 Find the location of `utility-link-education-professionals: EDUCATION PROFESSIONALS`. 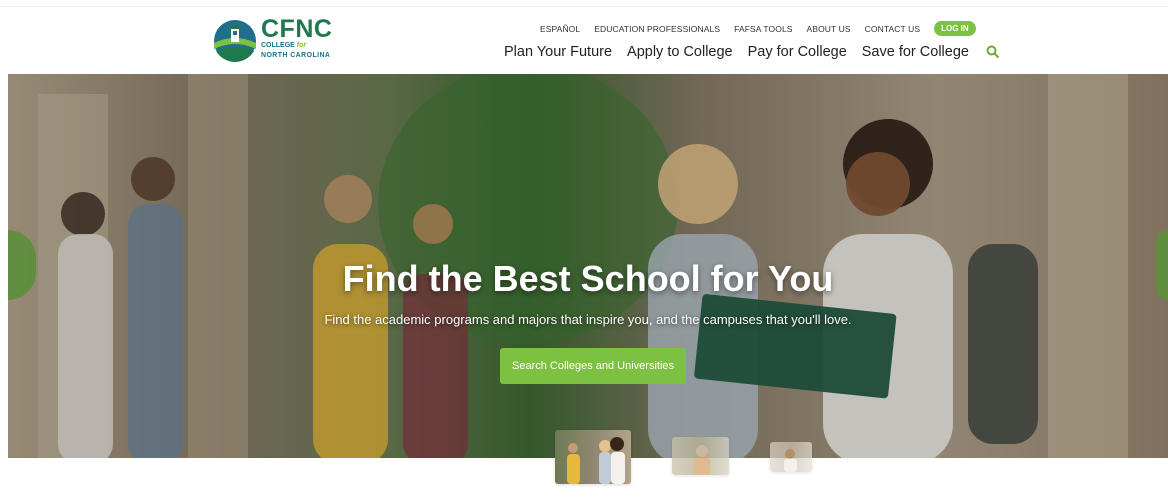

utility-link-education-professionals: EDUCATION PROFESSIONALS is located at coordinates (657, 29).